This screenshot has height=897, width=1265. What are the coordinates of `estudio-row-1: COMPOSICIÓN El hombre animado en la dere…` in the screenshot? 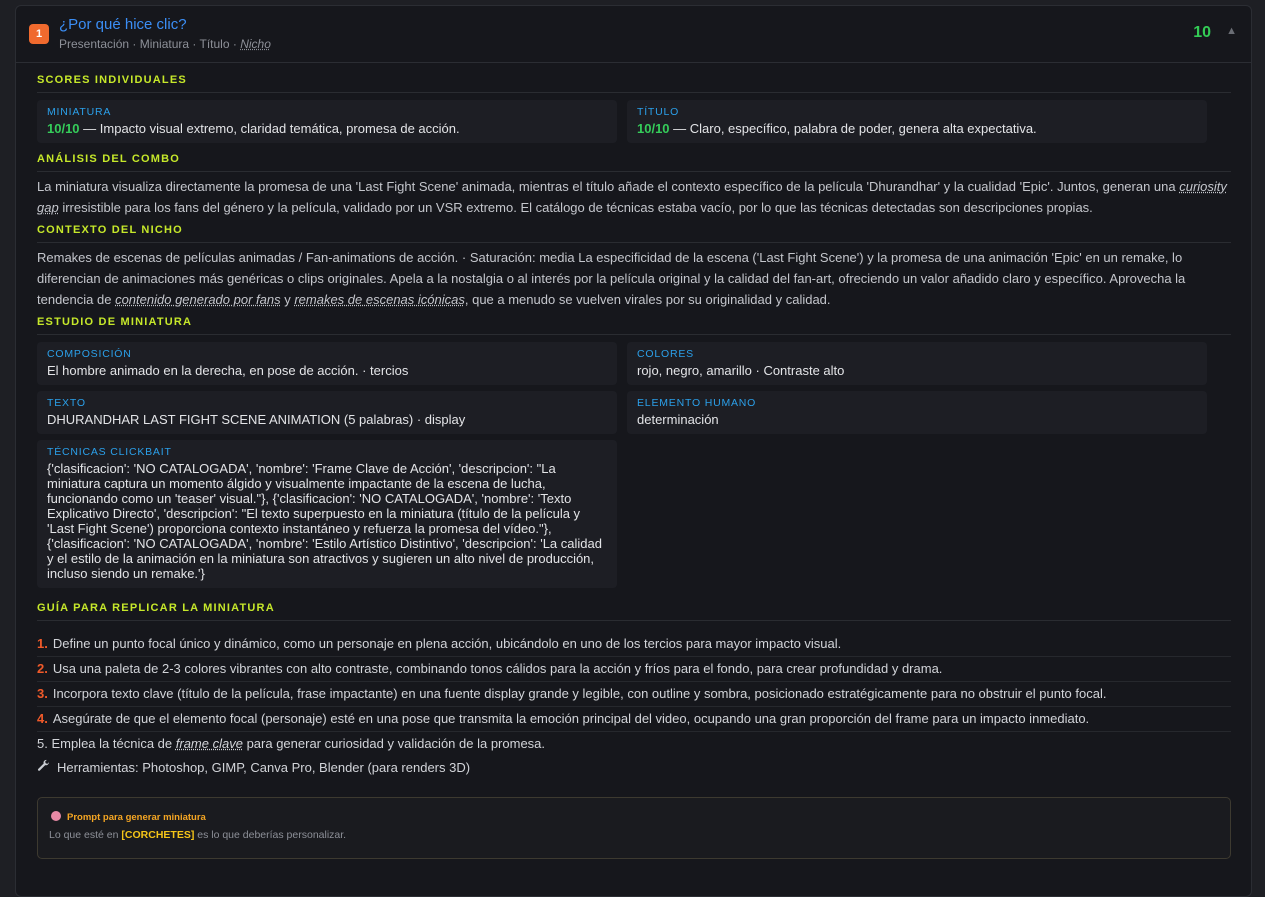 It's located at (634, 363).